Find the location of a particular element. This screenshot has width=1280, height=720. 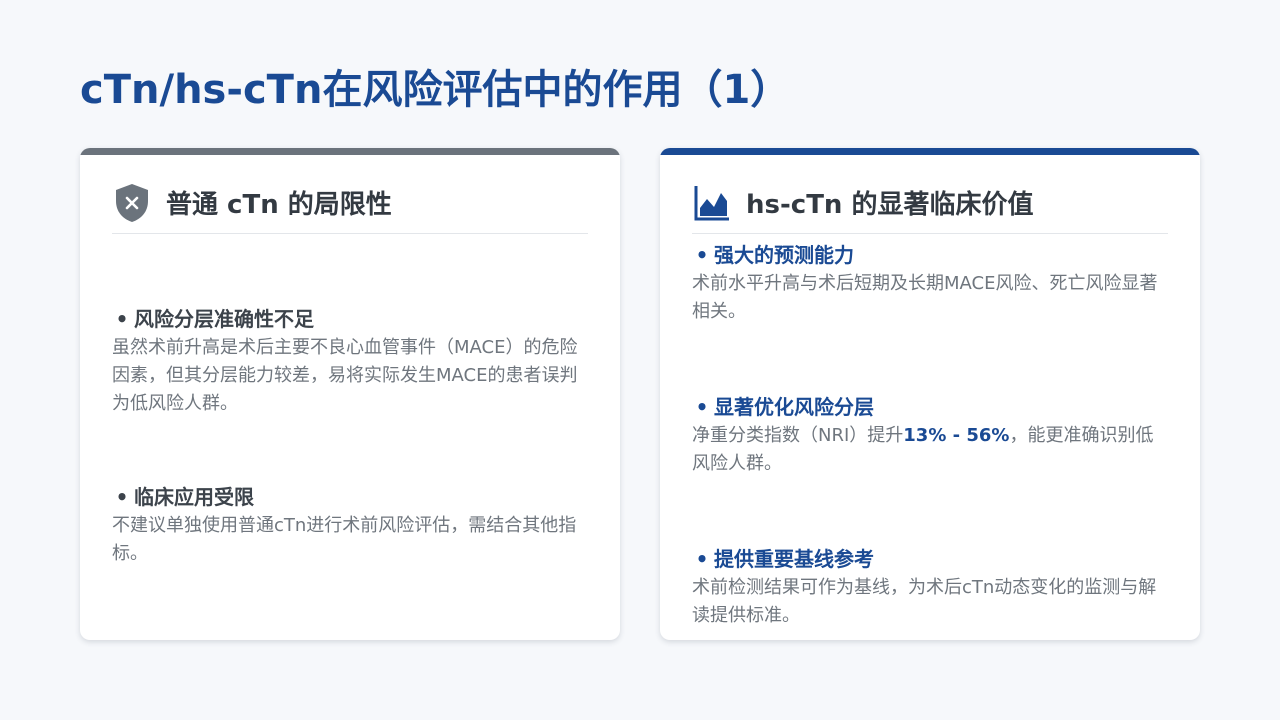

item-body: 术前水平升高与术后短期及长期MACE风险、死亡风险显著相关。 is located at coordinates (925, 297).